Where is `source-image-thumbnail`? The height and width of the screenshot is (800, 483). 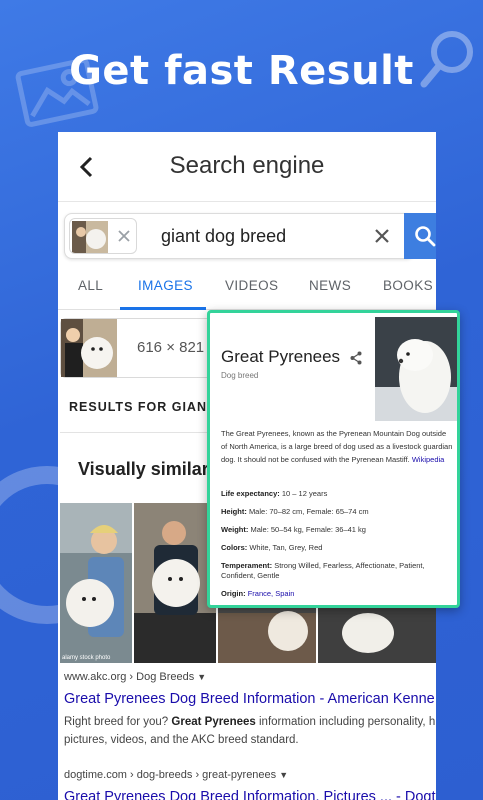
source-image-thumbnail is located at coordinates (89, 348).